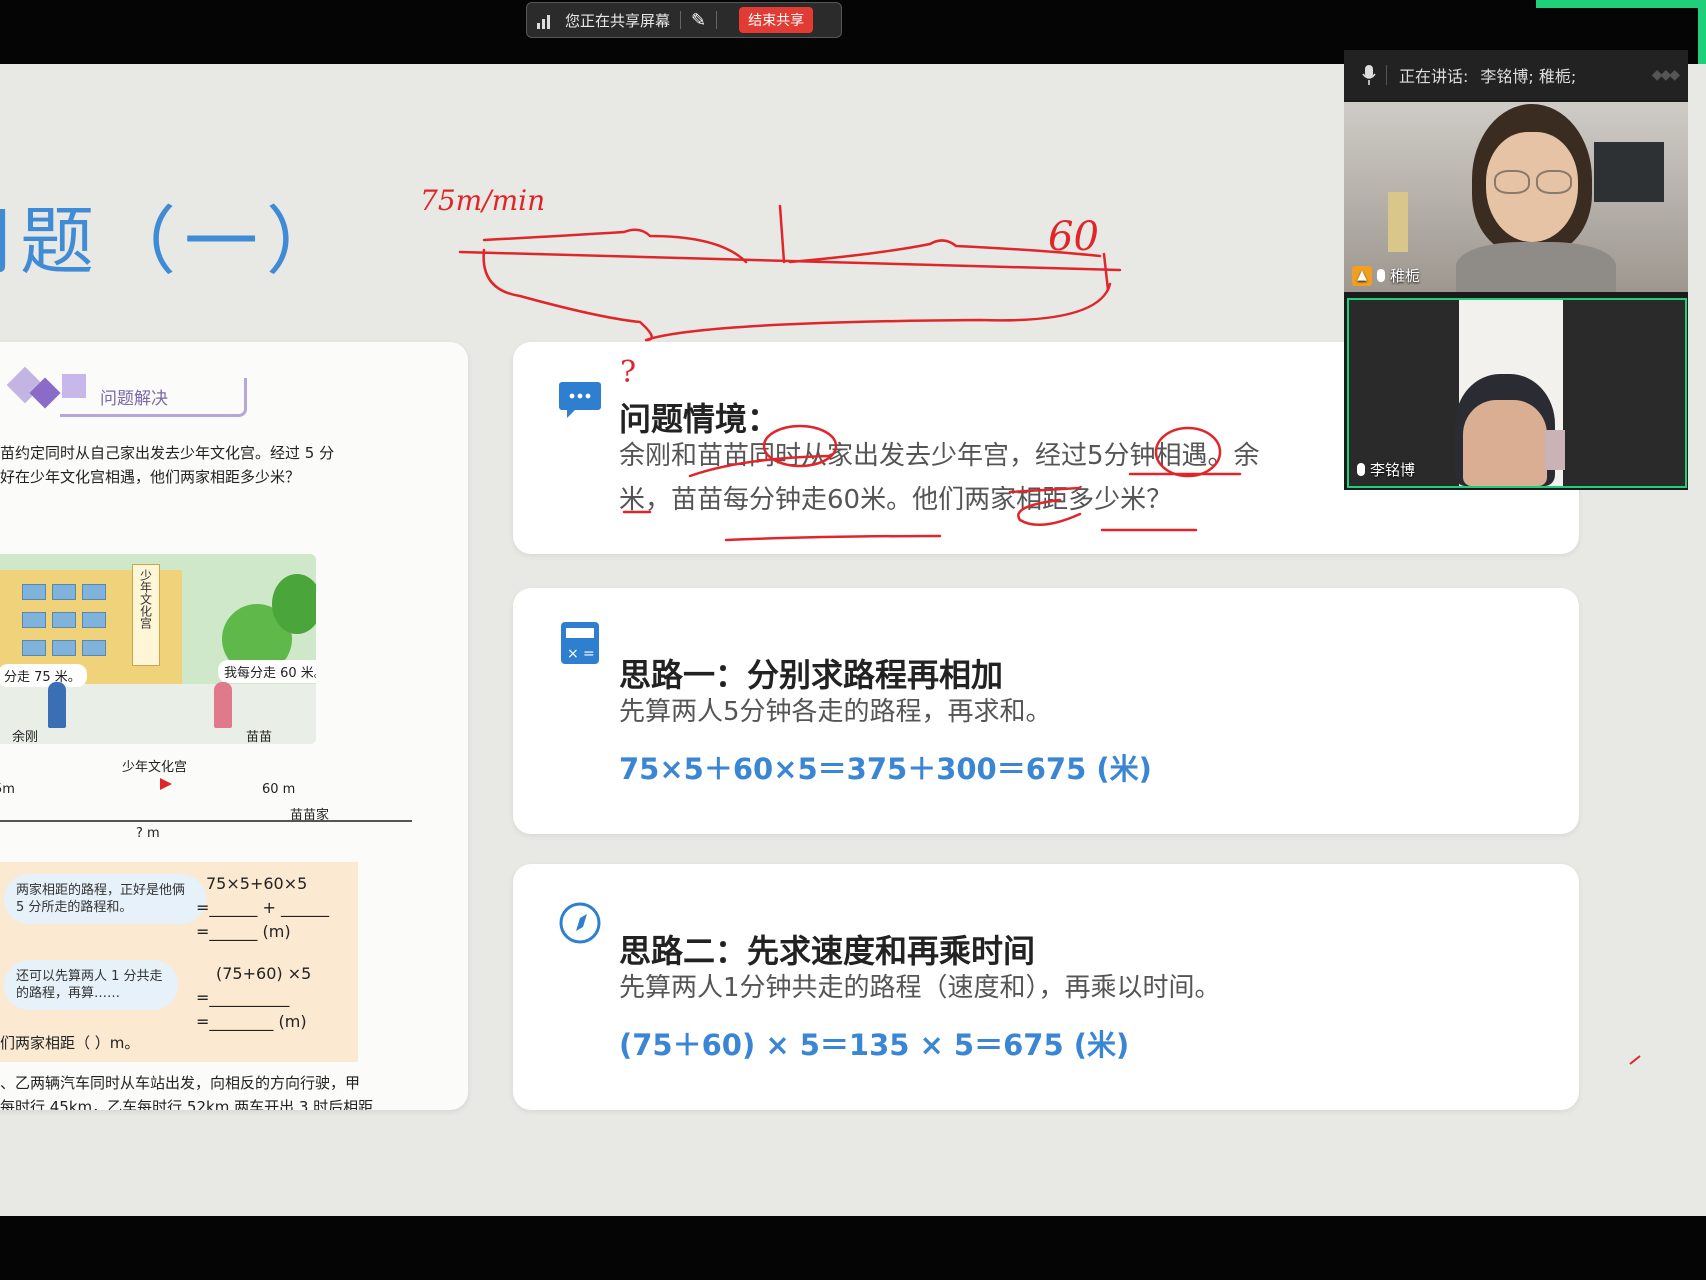 This screenshot has height=1280, width=1706. Describe the element at coordinates (150, 477) in the screenshot. I see `intro-line: 好在少年文化宫相遇，他们两家相距多少米？` at that location.